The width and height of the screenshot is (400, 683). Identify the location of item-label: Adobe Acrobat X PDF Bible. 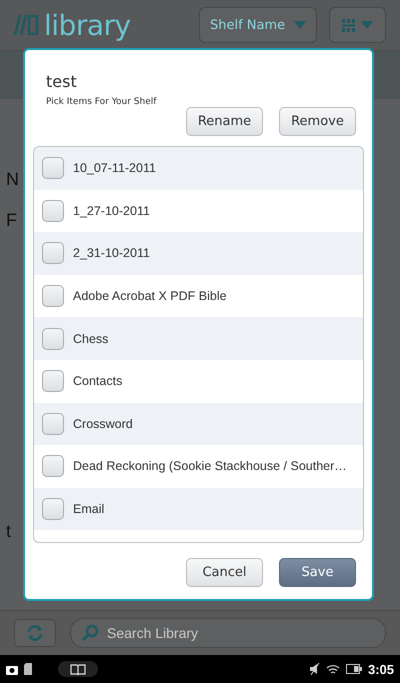
(150, 296).